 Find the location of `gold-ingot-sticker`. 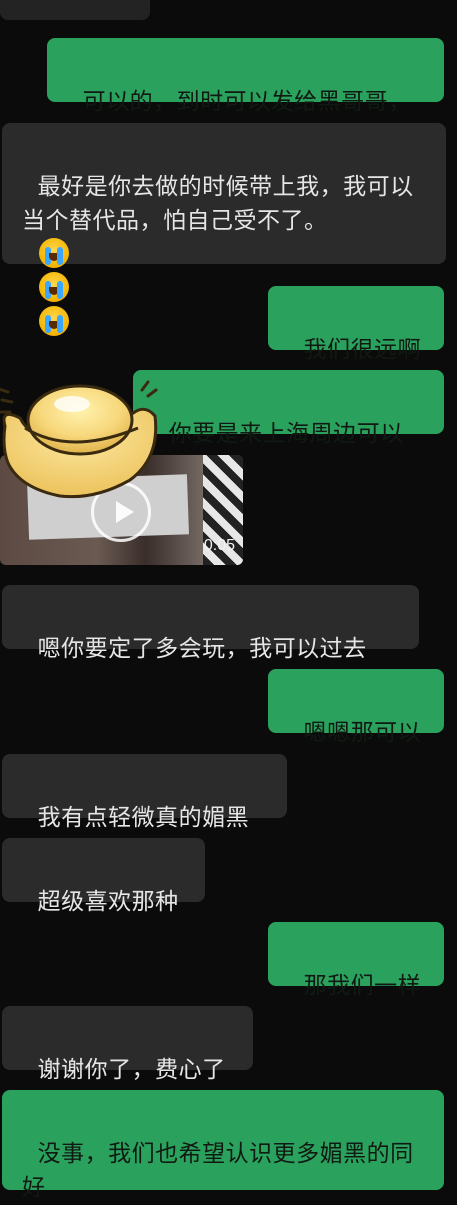

gold-ingot-sticker is located at coordinates (79, 439).